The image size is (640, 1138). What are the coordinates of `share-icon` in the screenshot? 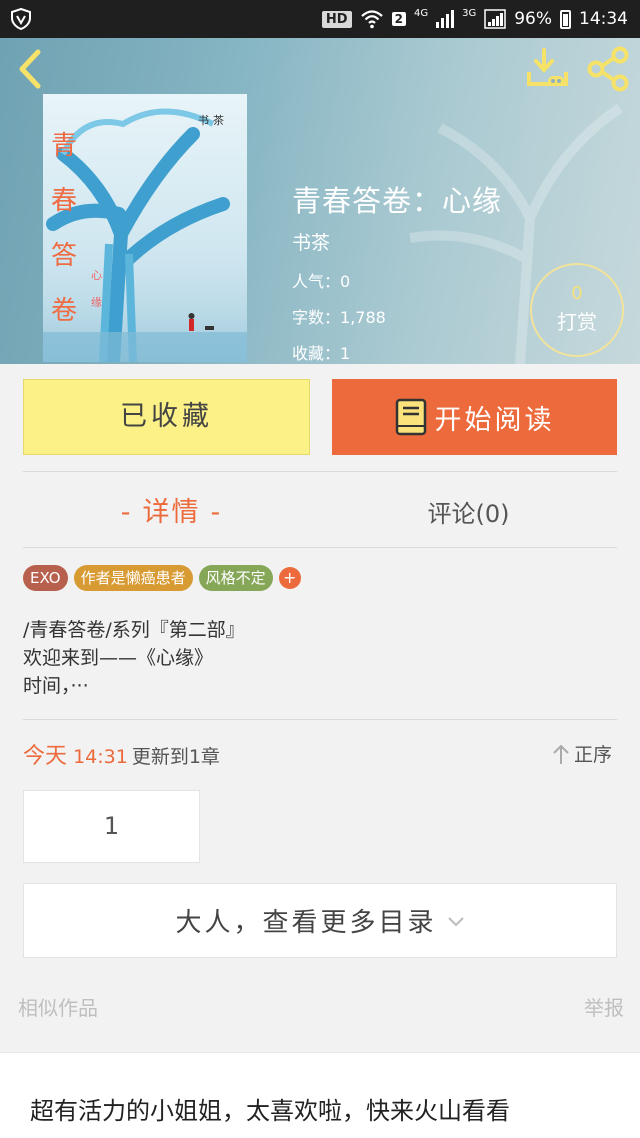 It's located at (609, 69).